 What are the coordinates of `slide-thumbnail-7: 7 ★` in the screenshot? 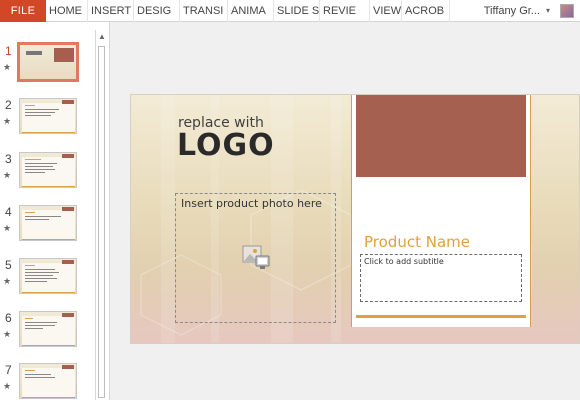 It's located at (47, 388).